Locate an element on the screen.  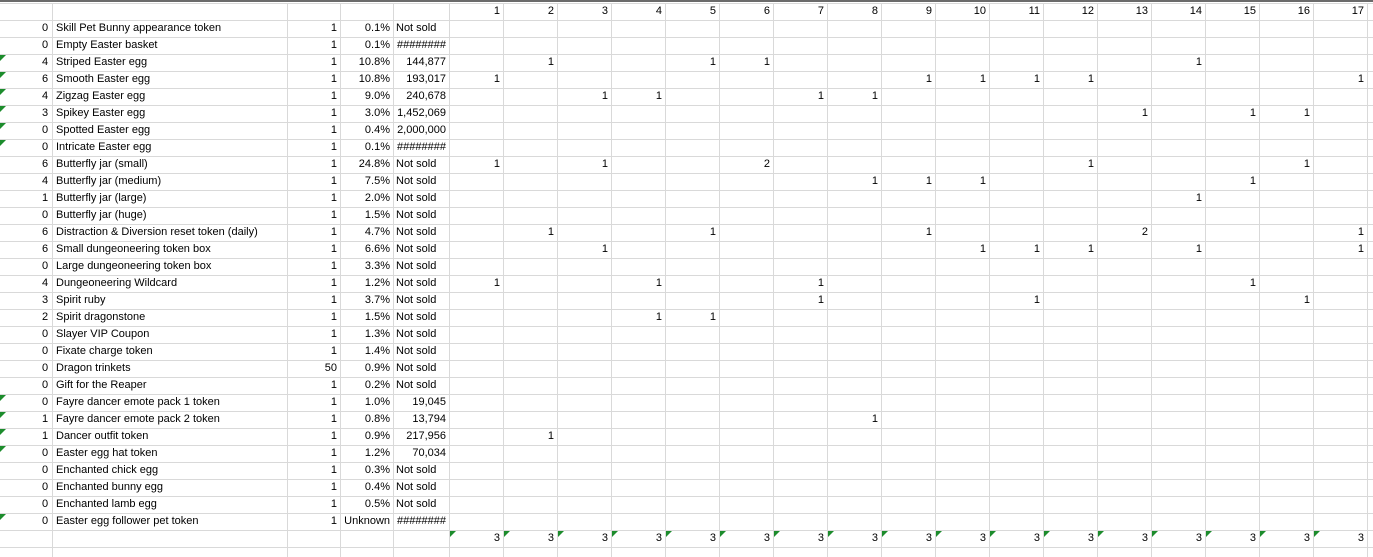
item-name-cell: Intricate Easter egg is located at coordinates (170, 147).